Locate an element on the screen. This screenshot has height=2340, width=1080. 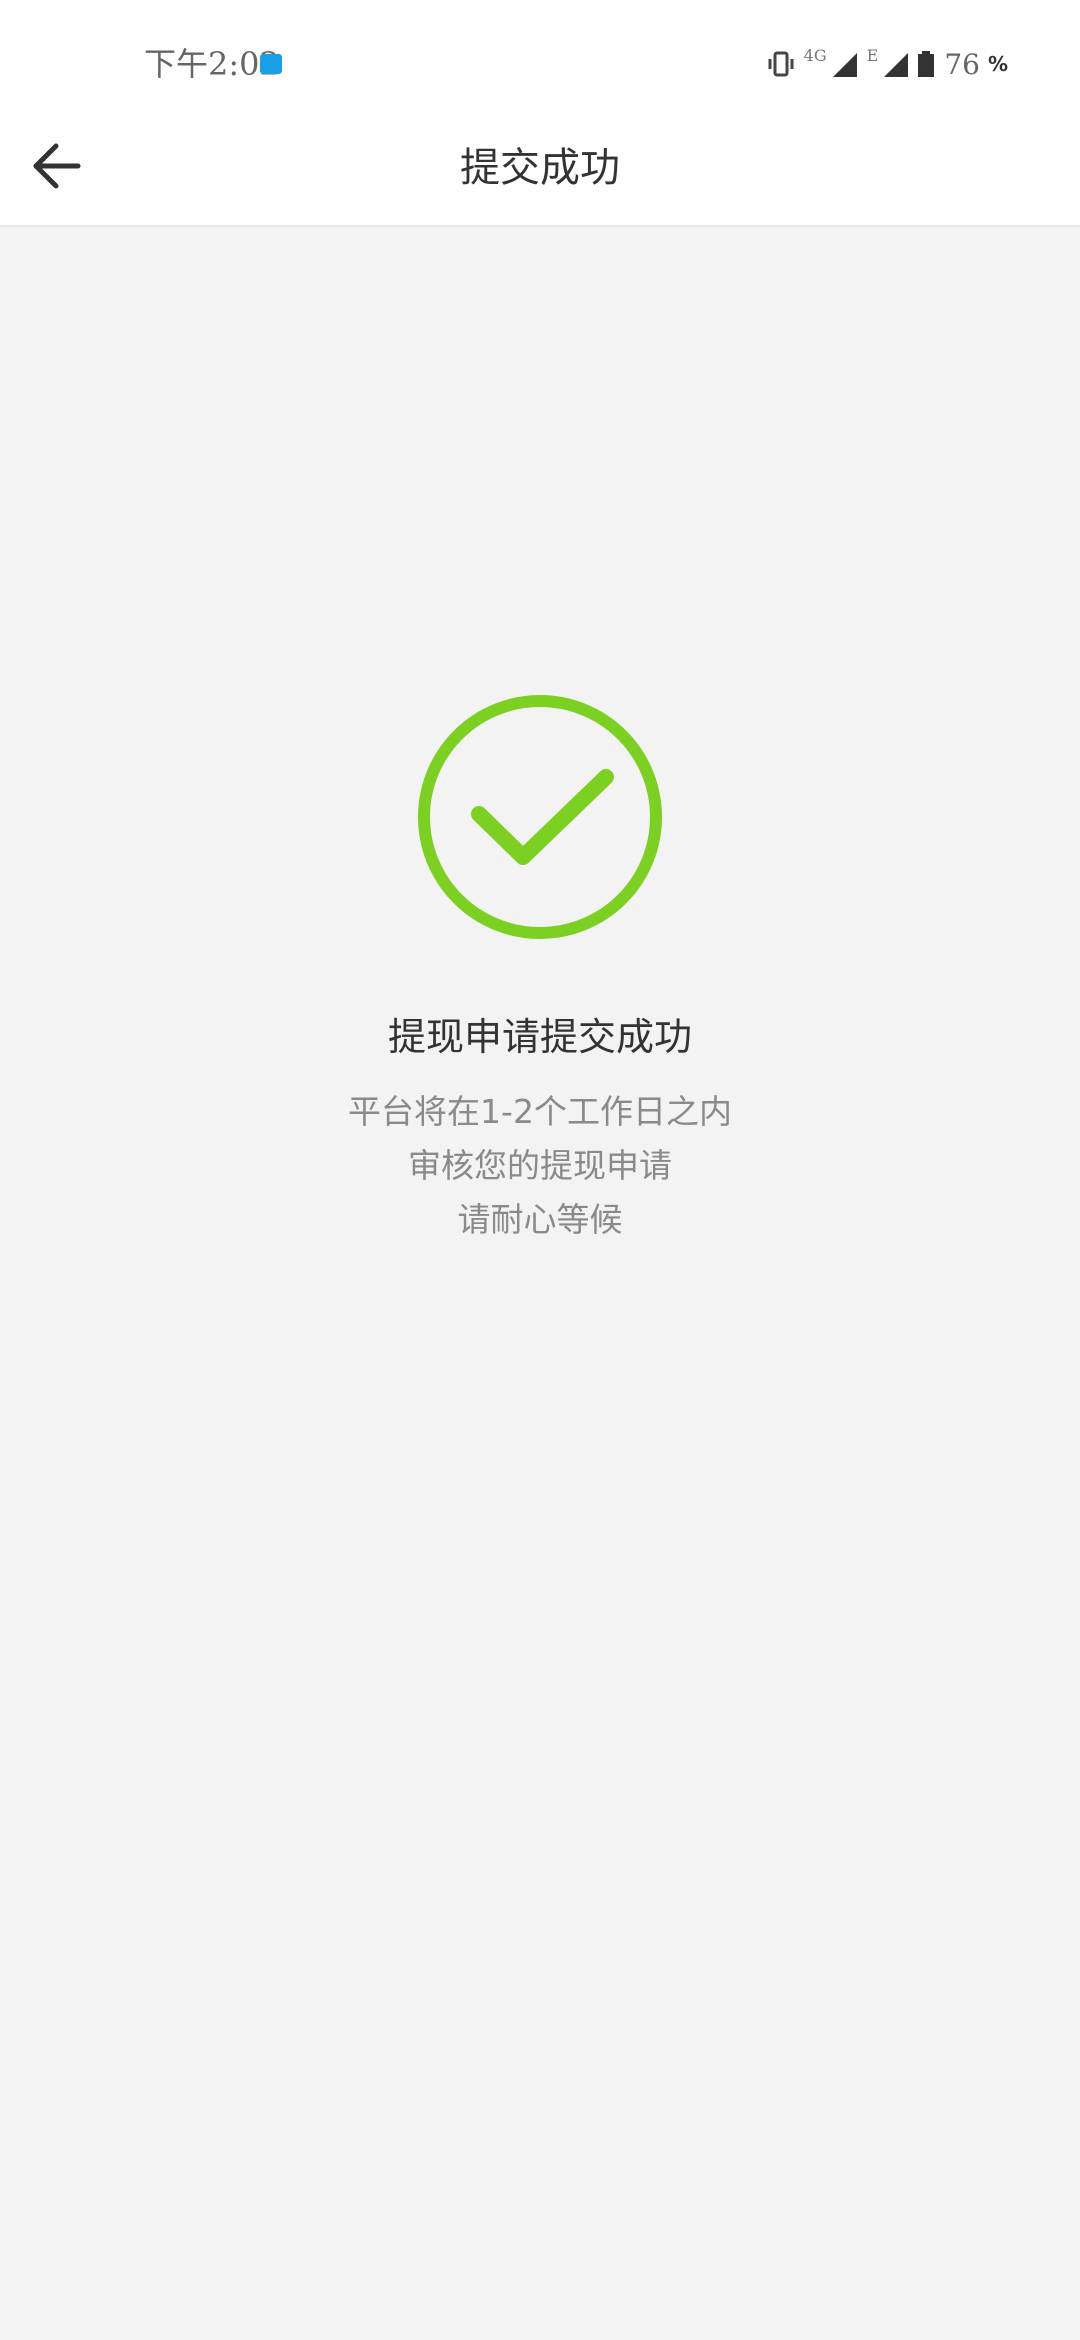
description-line: 审核您的提现申请 is located at coordinates (540, 1165).